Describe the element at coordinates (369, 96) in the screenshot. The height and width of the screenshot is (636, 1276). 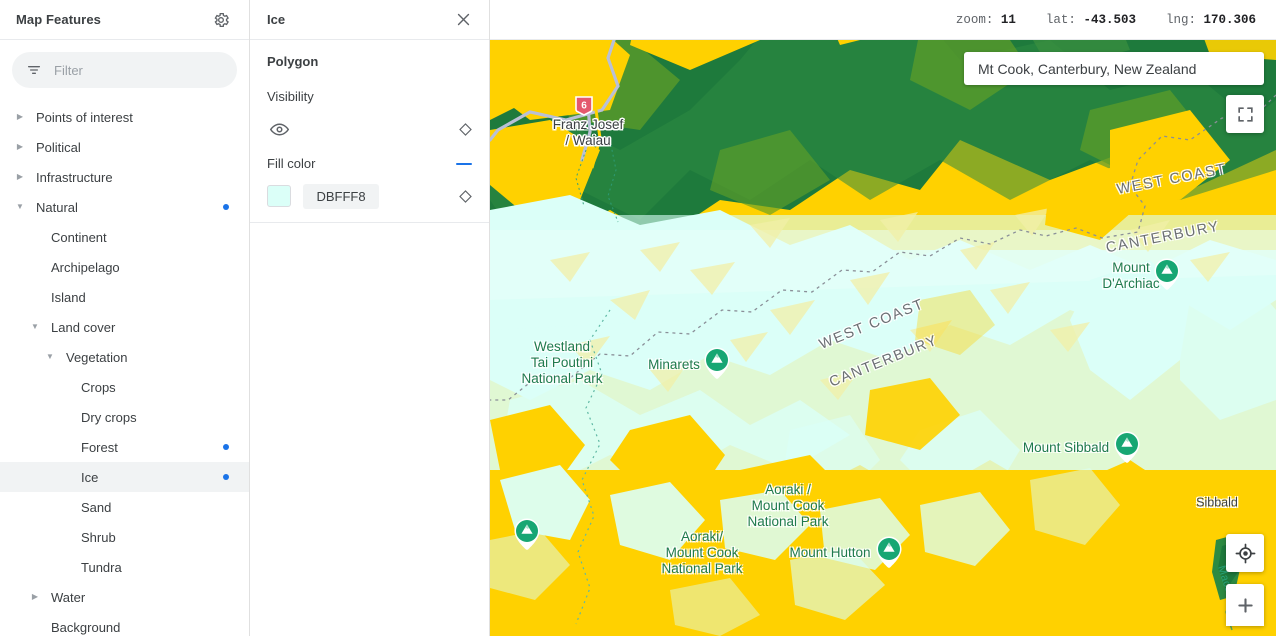
I see `visibility-label-row: Visibility` at that location.